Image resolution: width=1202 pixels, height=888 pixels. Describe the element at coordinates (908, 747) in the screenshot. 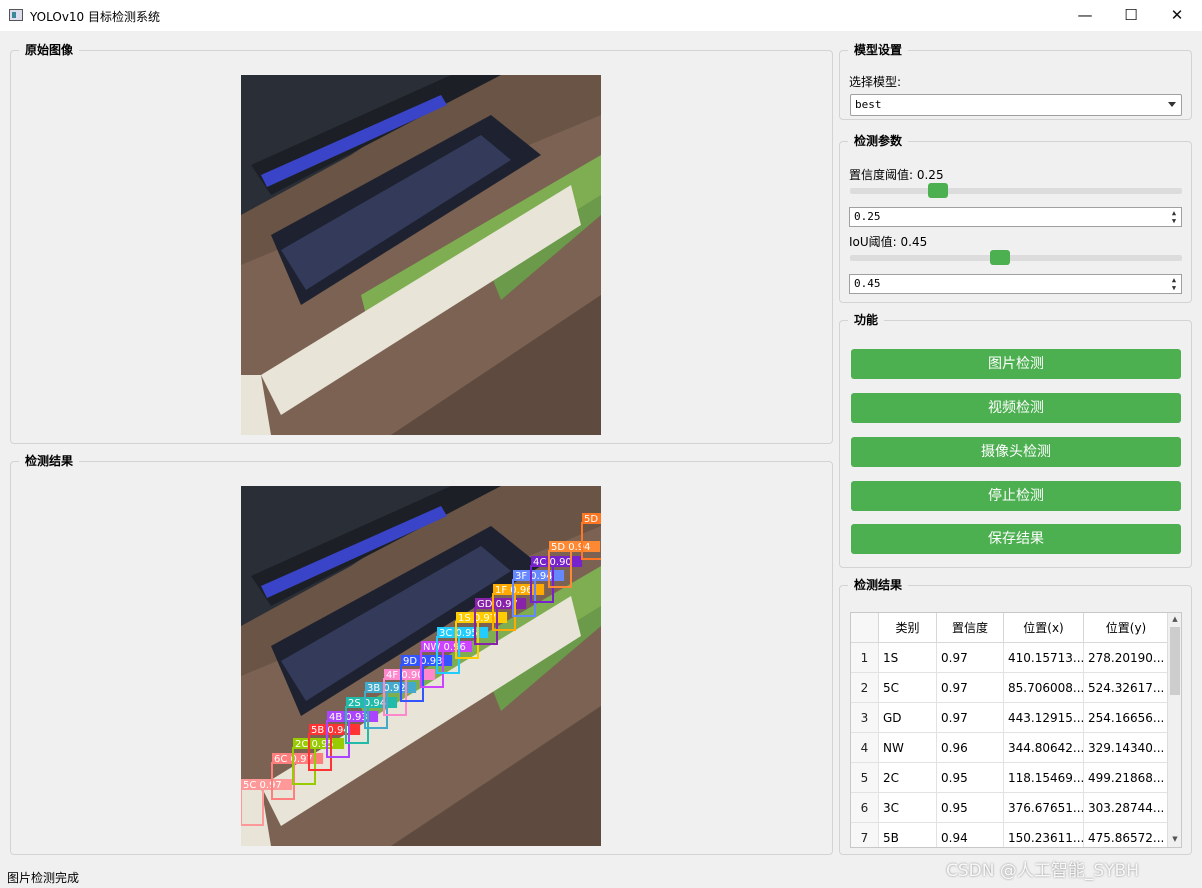

I see `table-cell-cls: NW` at that location.